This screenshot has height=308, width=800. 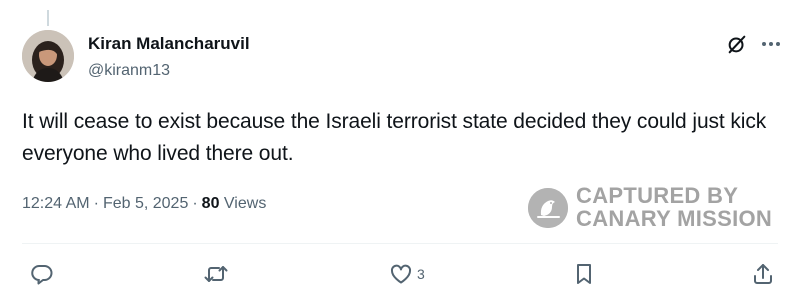 What do you see at coordinates (48, 18) in the screenshot?
I see `thread-connector-line` at bounding box center [48, 18].